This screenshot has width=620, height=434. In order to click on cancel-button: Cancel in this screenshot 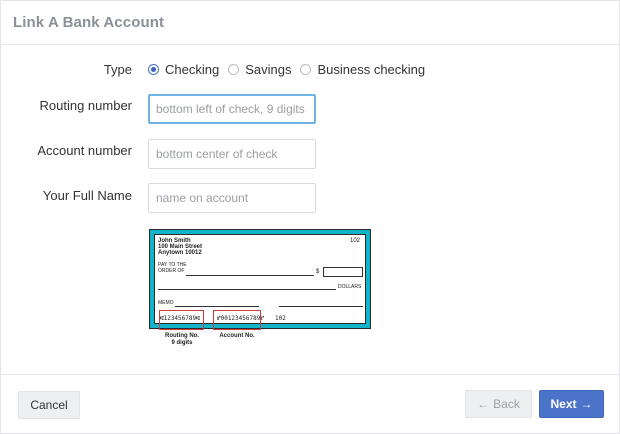, I will do `click(49, 405)`.